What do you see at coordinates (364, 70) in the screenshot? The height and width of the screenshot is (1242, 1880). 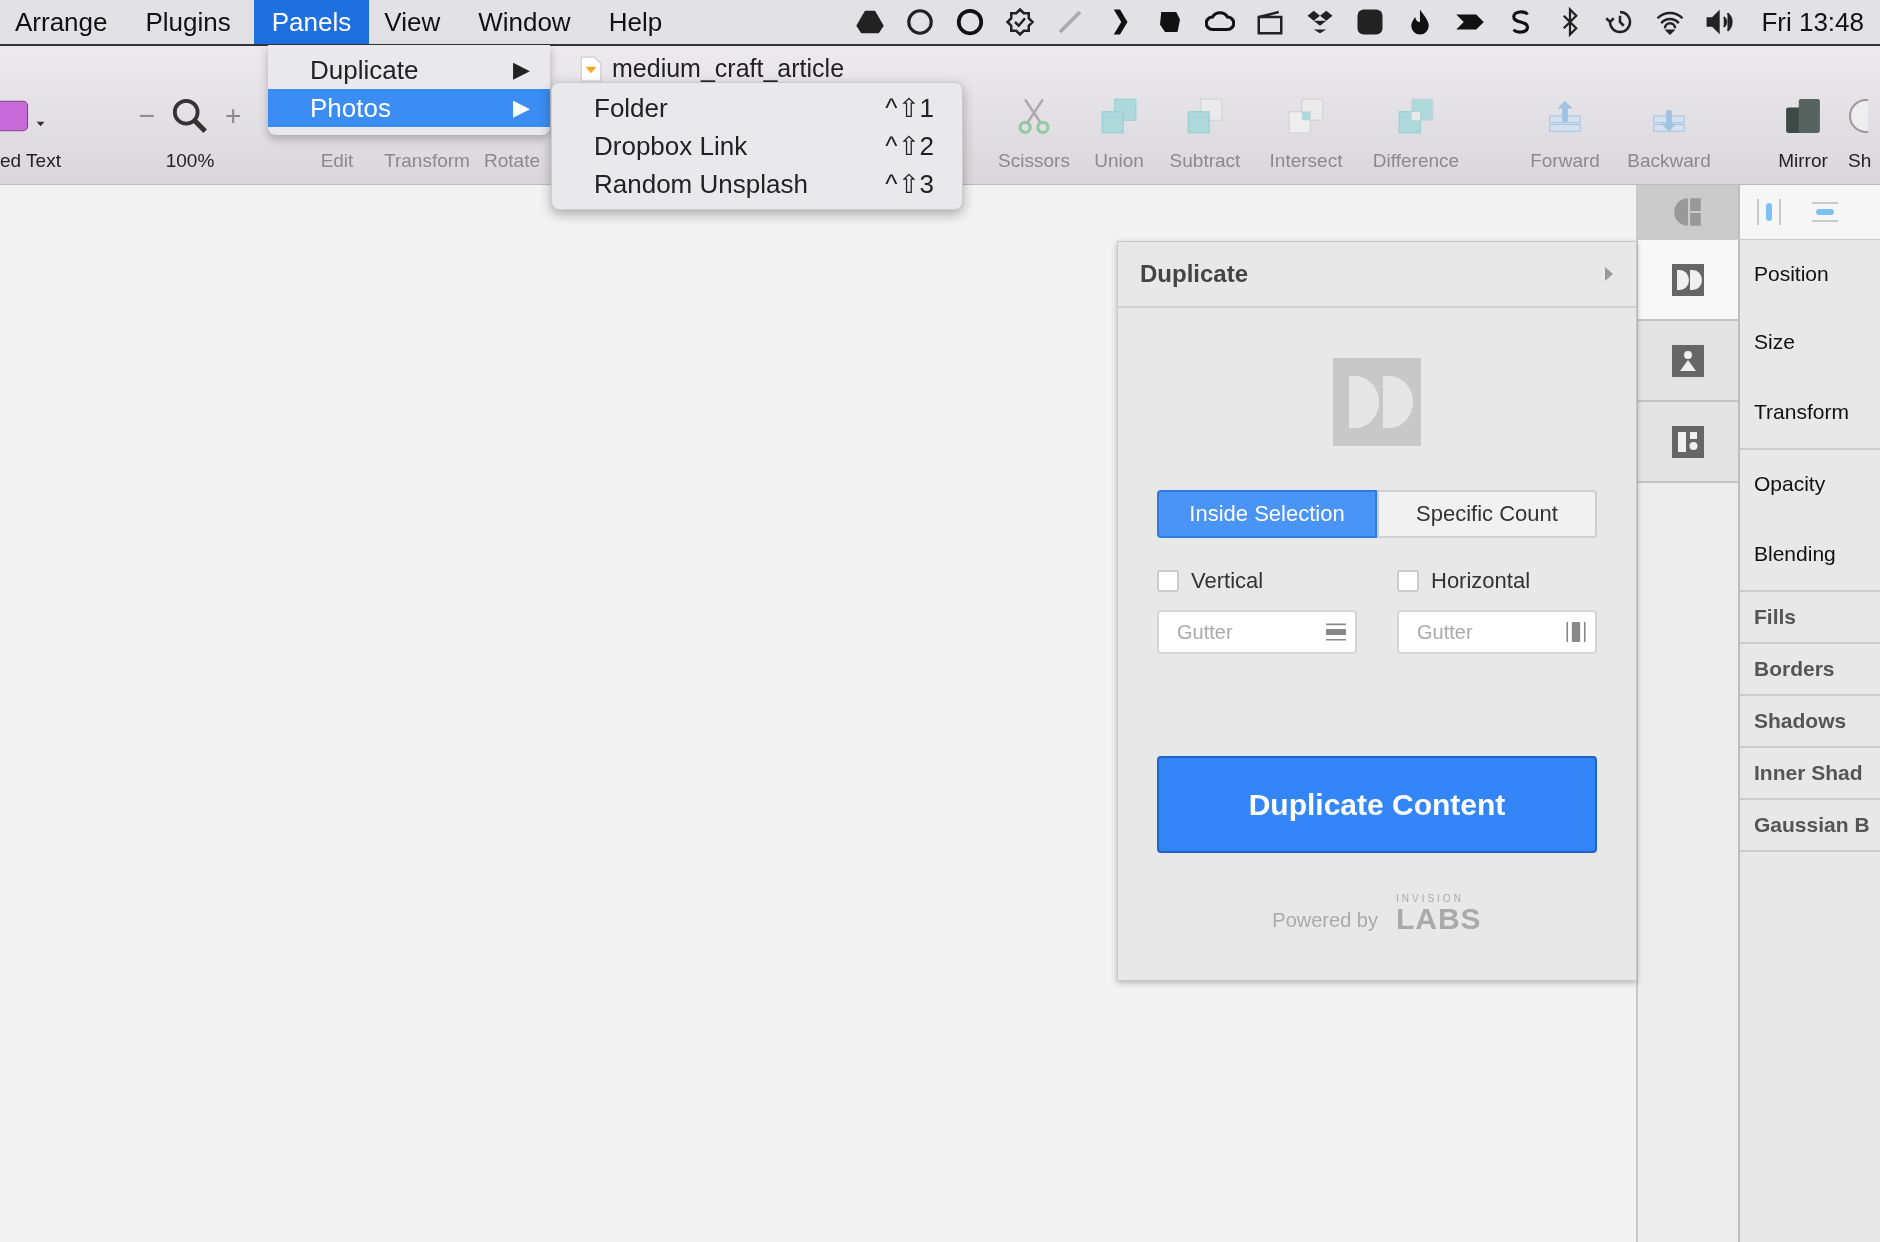 I see `menu-option-label: Duplicate` at bounding box center [364, 70].